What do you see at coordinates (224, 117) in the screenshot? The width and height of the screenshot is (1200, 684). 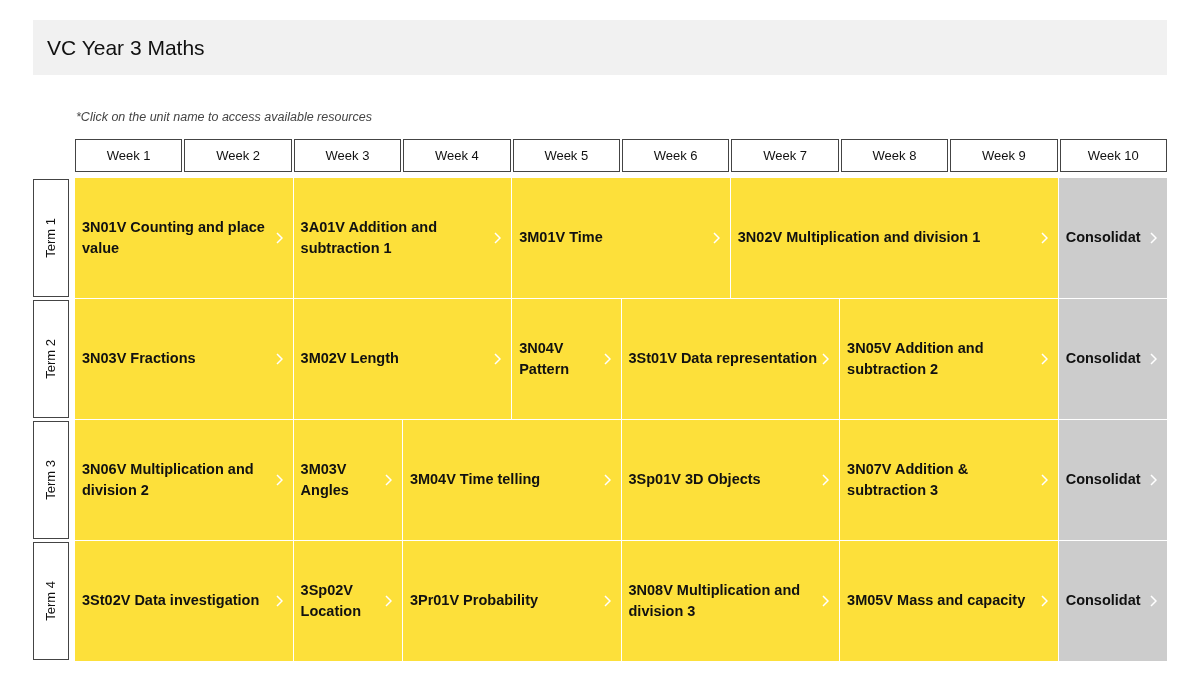 I see `instruction-note: *Click on the unit name to access available resources` at bounding box center [224, 117].